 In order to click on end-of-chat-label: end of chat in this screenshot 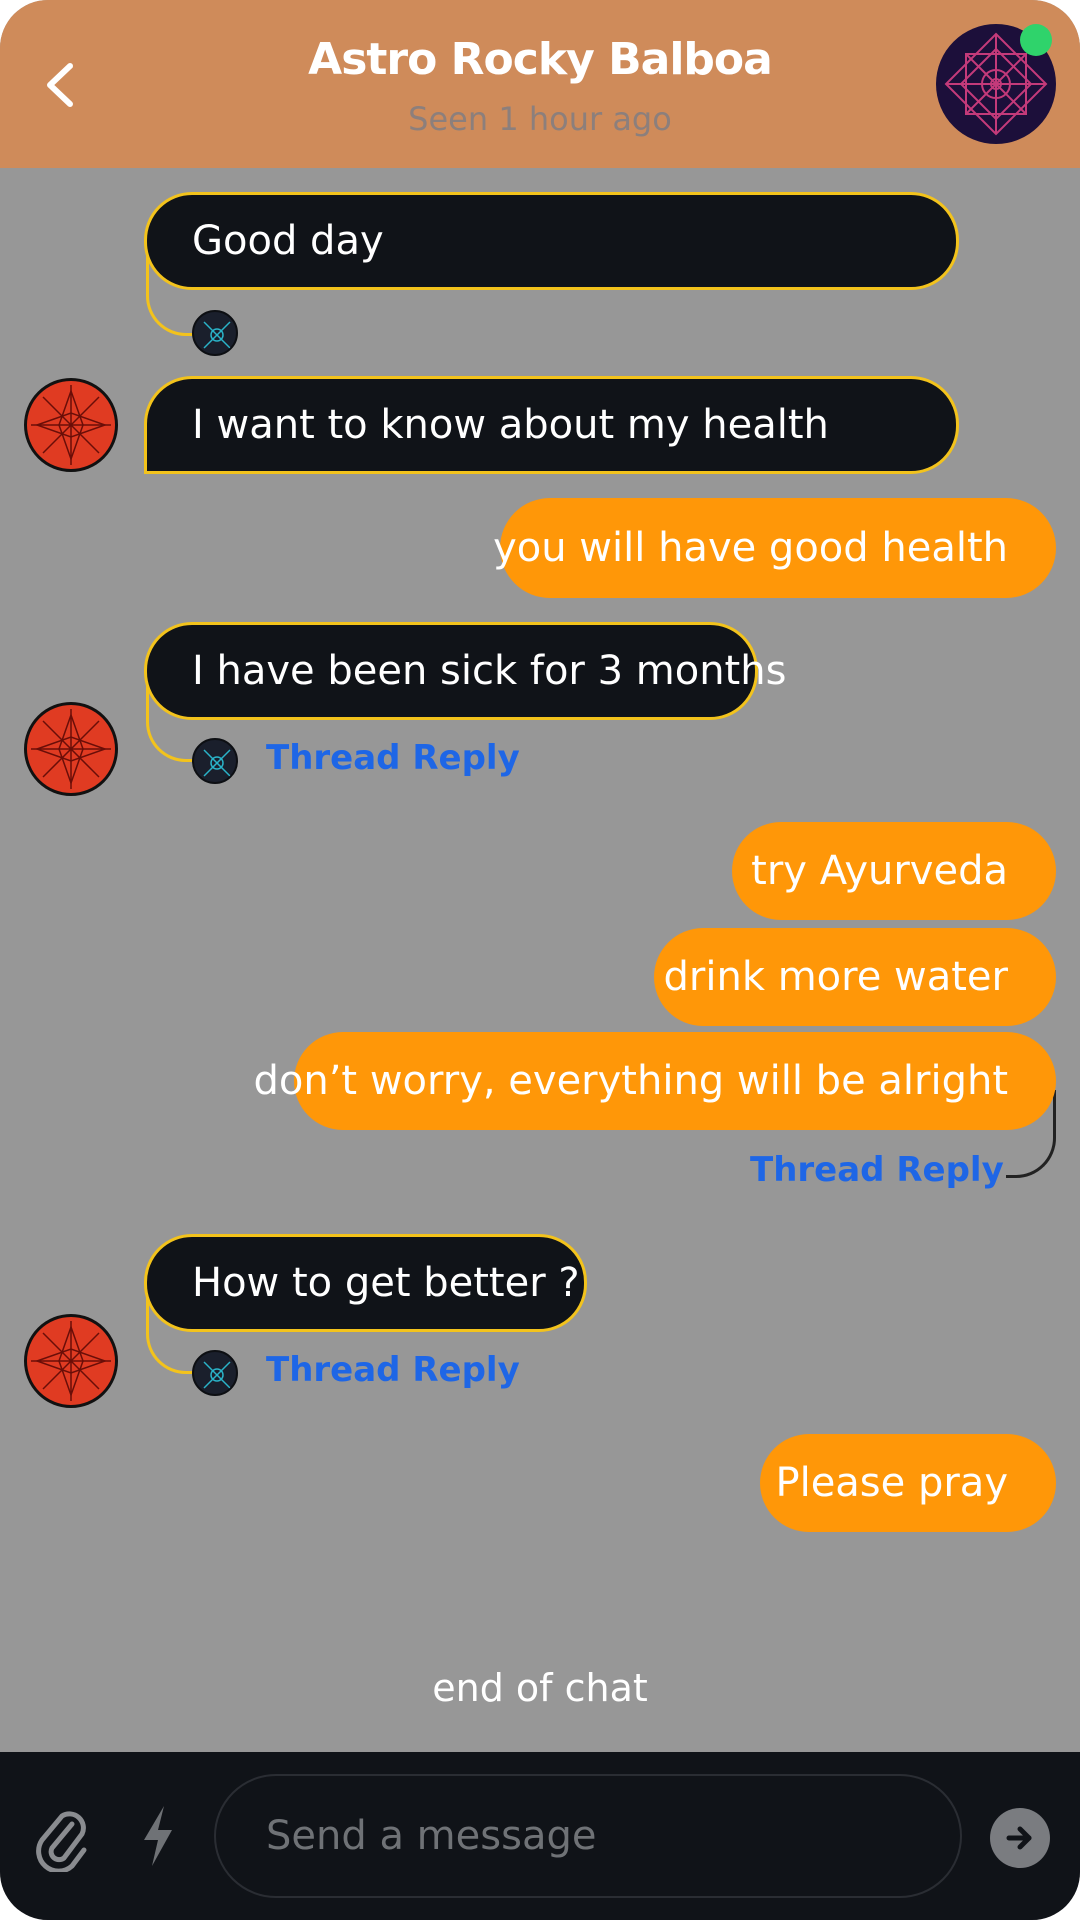, I will do `click(540, 1688)`.